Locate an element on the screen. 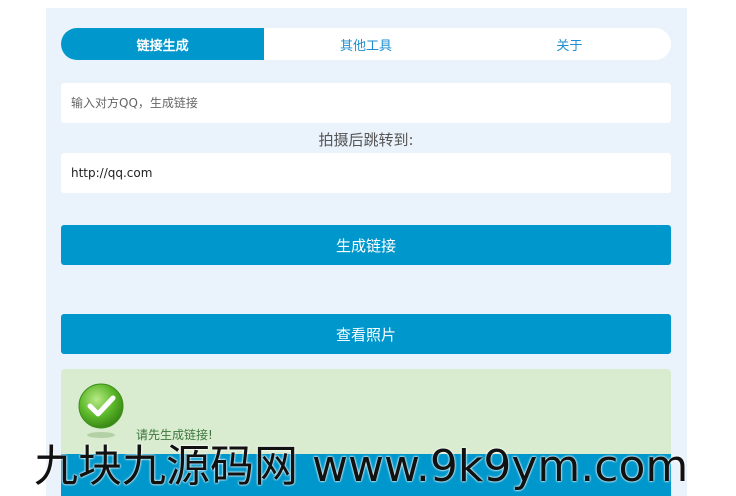 The width and height of the screenshot is (736, 496). qq-input is located at coordinates (366, 103).